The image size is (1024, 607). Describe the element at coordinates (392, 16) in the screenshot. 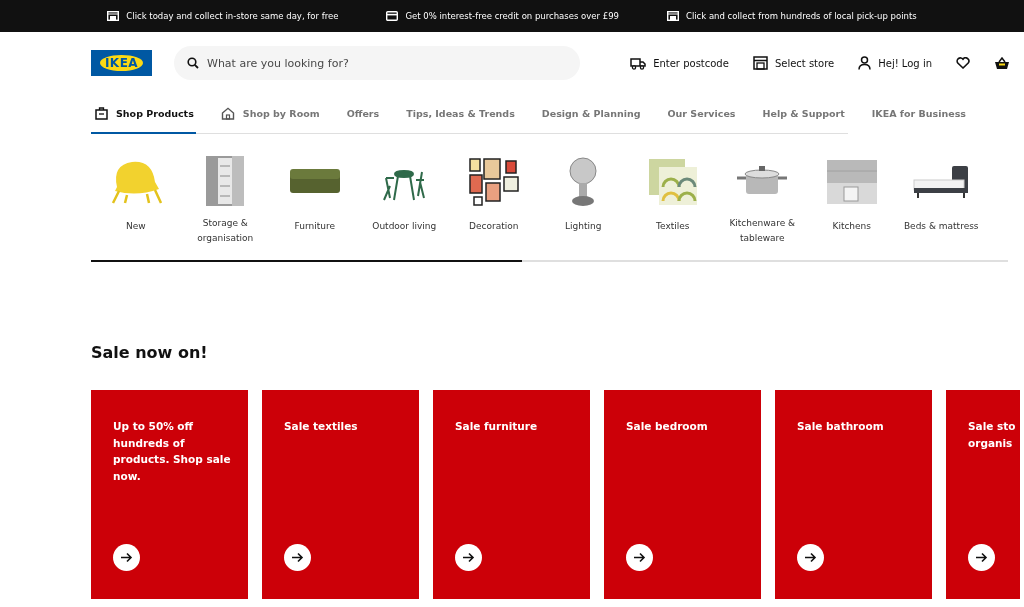

I see `card-icon` at that location.